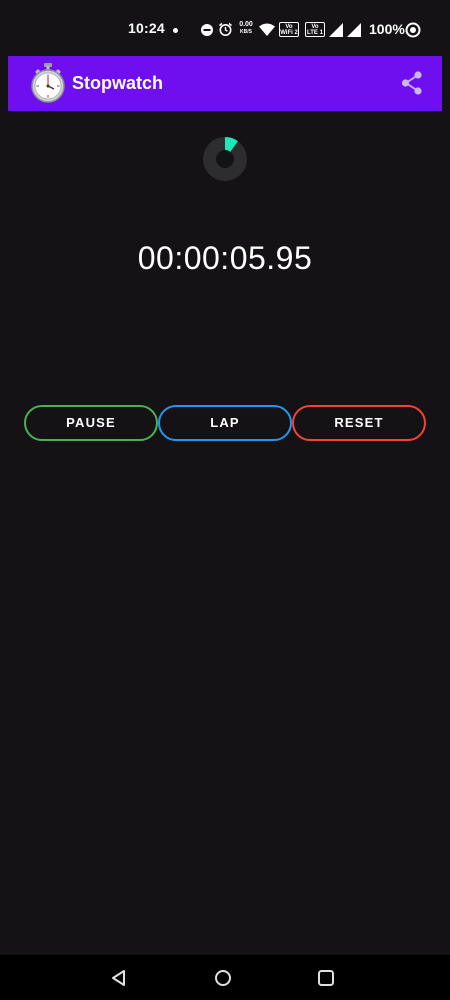 The image size is (450, 1000). Describe the element at coordinates (387, 29) in the screenshot. I see `battery-level: 100%` at that location.